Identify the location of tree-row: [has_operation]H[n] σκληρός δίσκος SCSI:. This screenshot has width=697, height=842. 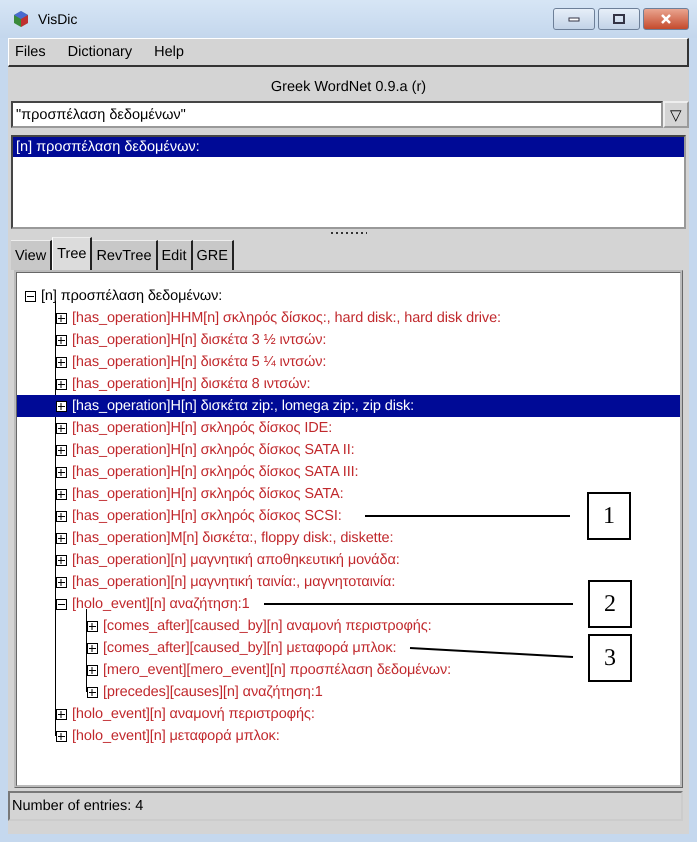
(179, 516).